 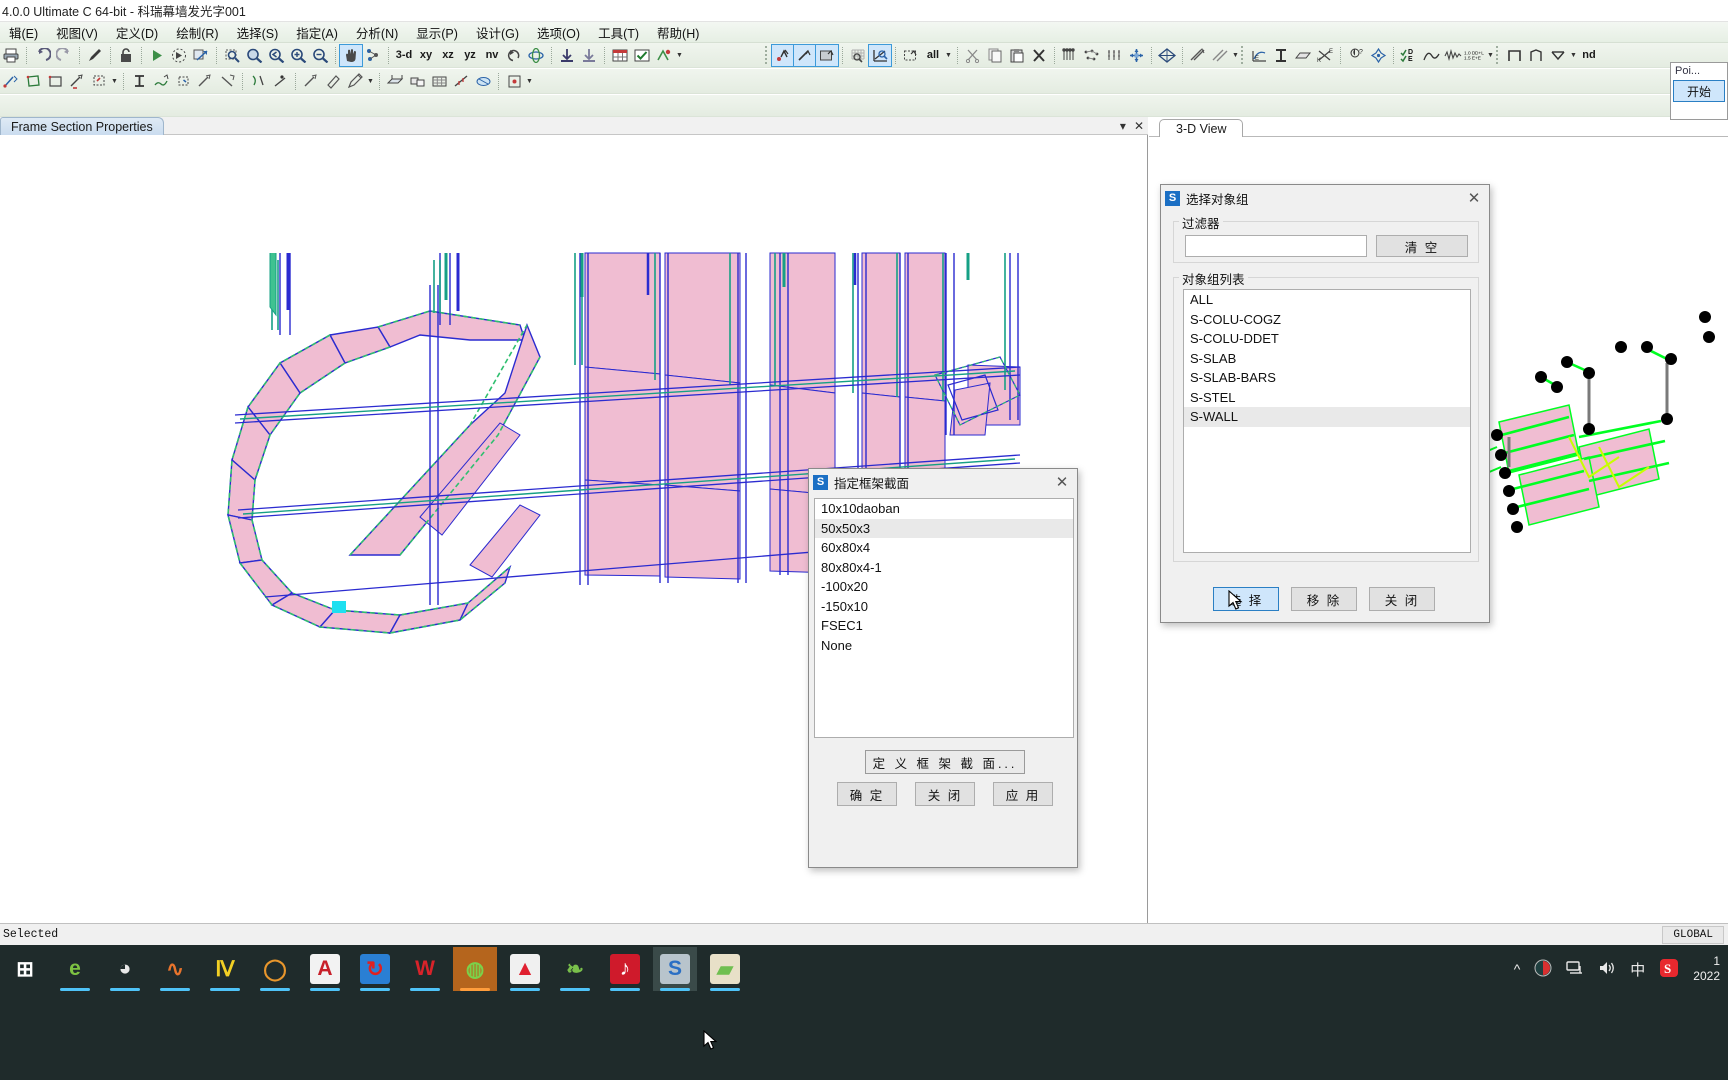 I want to click on assign-joint-icon, so click(x=1092, y=55).